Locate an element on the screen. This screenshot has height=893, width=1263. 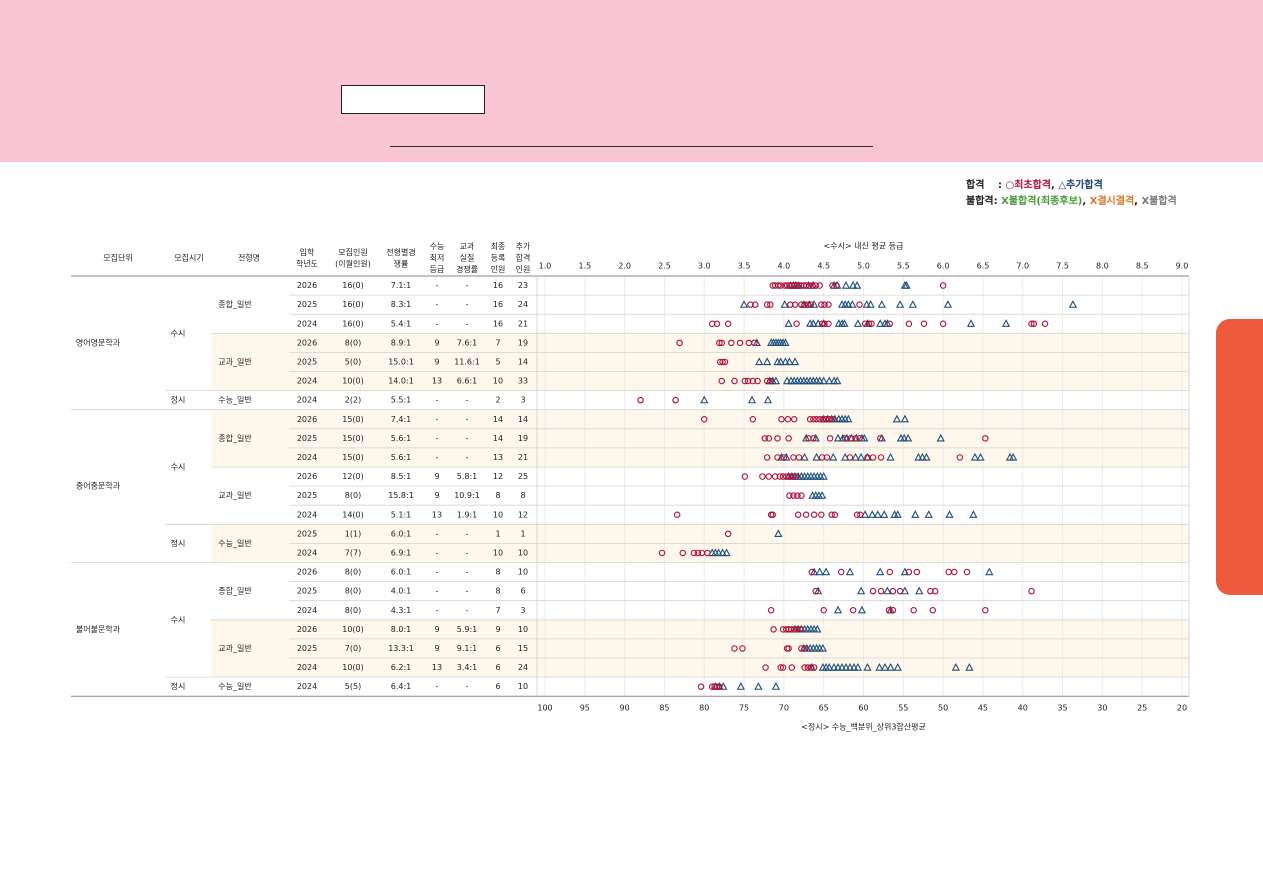
cell-add-8: 19 is located at coordinates (523, 438).